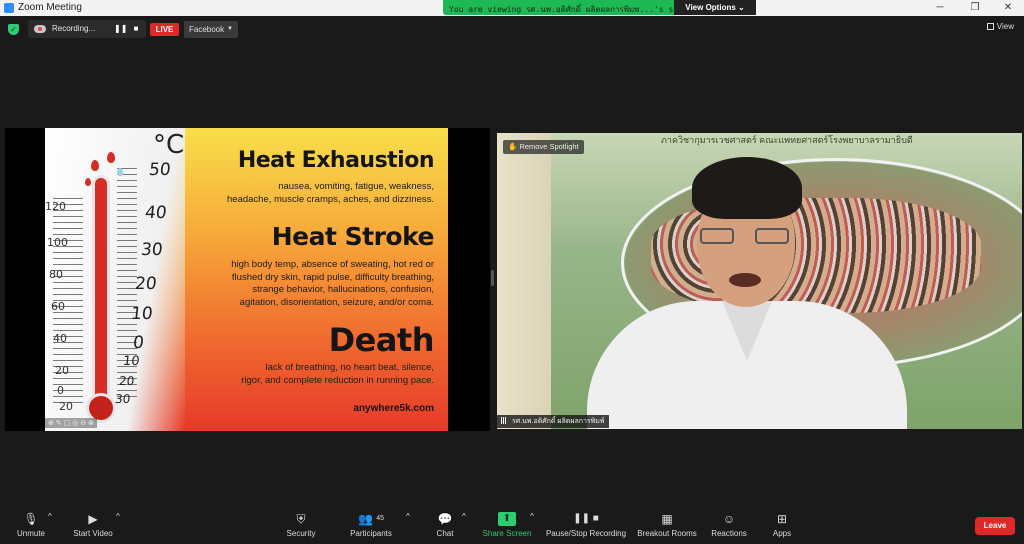 Image resolution: width=1024 pixels, height=544 pixels. I want to click on reactions-icon: ☺, so click(729, 519).